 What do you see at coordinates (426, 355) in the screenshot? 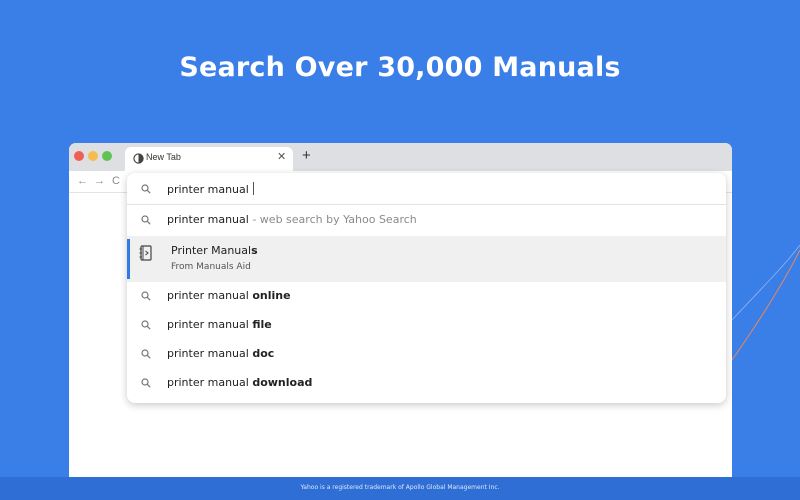
I see `suggestion-doc: printer manual doc` at bounding box center [426, 355].